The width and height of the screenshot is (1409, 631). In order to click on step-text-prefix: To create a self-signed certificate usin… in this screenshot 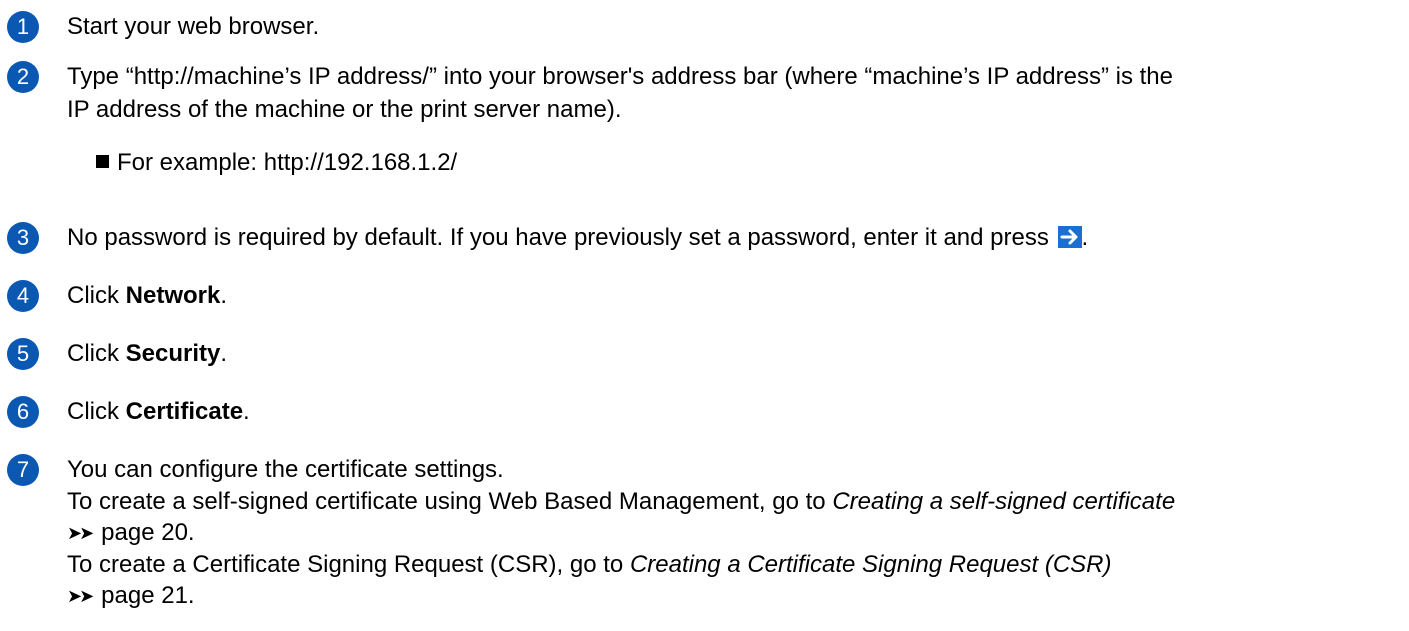, I will do `click(450, 501)`.